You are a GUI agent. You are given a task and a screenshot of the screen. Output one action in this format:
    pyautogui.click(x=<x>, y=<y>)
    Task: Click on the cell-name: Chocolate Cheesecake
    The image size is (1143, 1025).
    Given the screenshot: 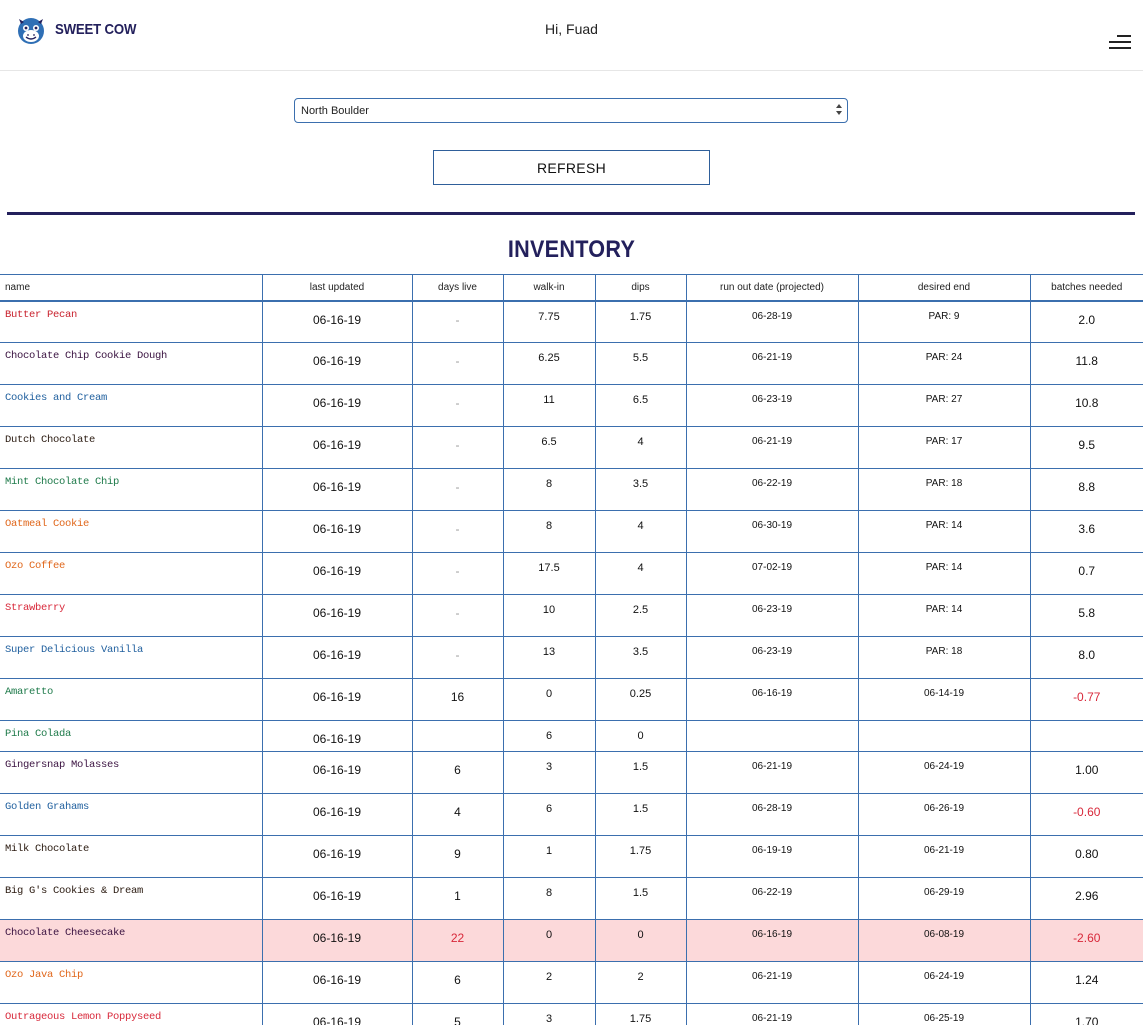 What is the action you would take?
    pyautogui.click(x=131, y=940)
    